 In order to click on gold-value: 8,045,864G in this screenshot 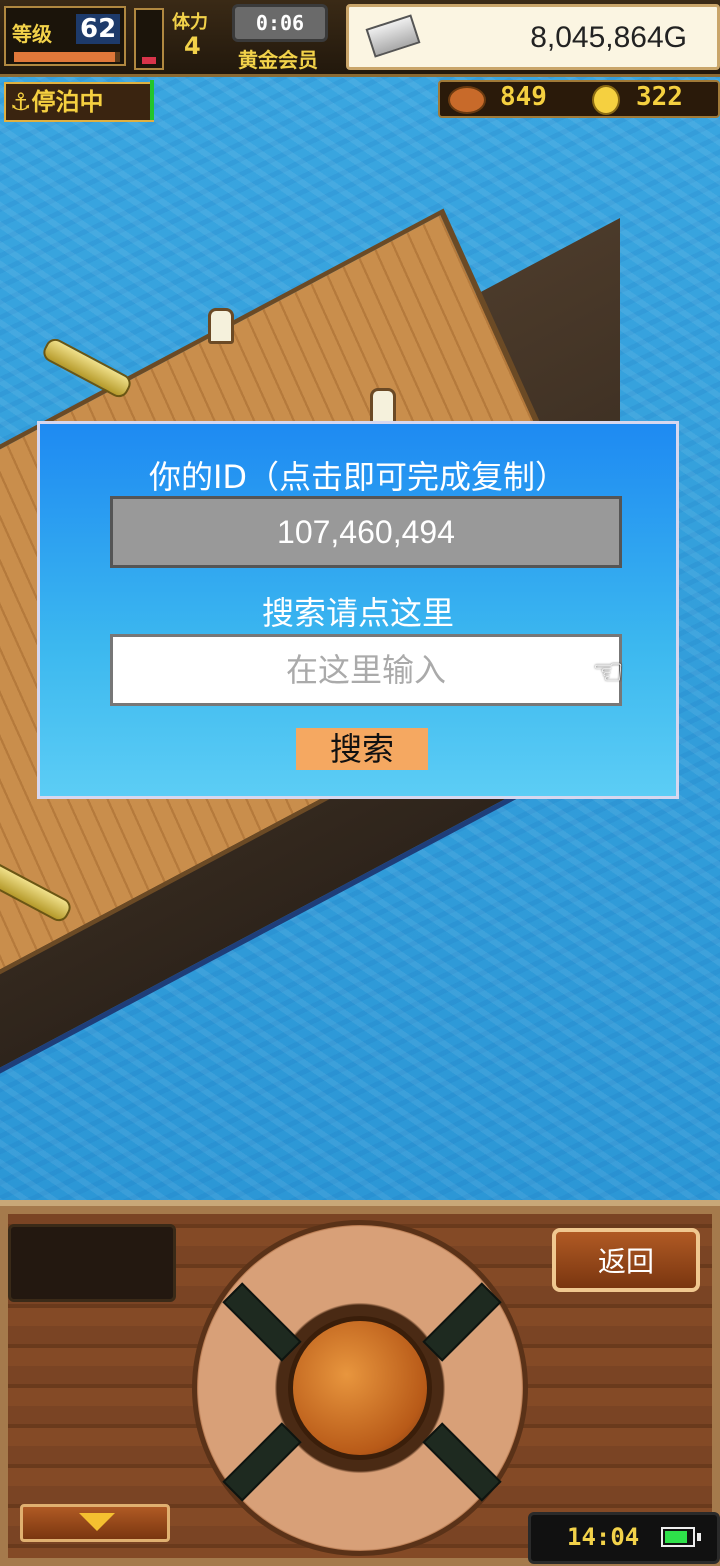, I will do `click(608, 37)`.